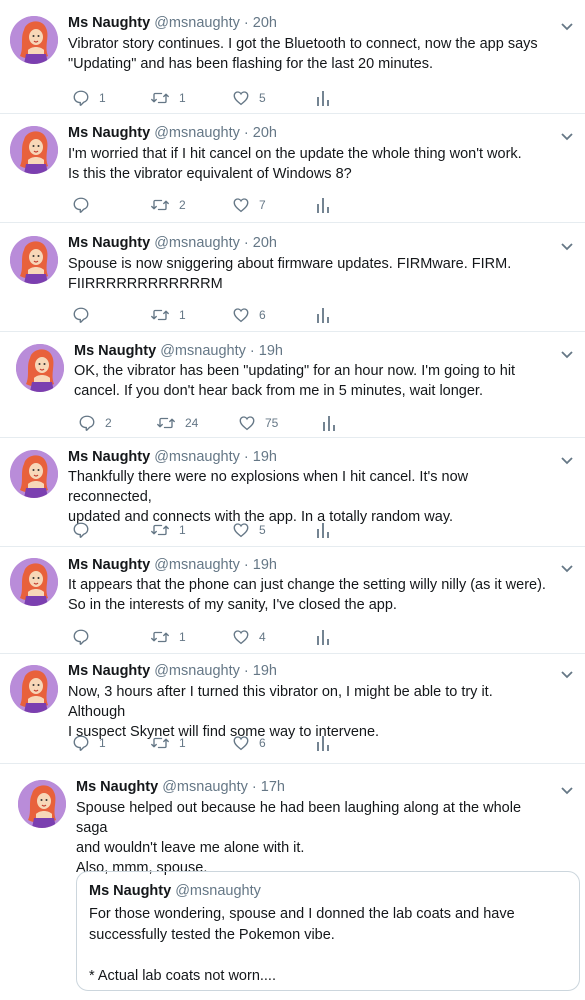  What do you see at coordinates (262, 98) in the screenshot?
I see `like-count: 5` at bounding box center [262, 98].